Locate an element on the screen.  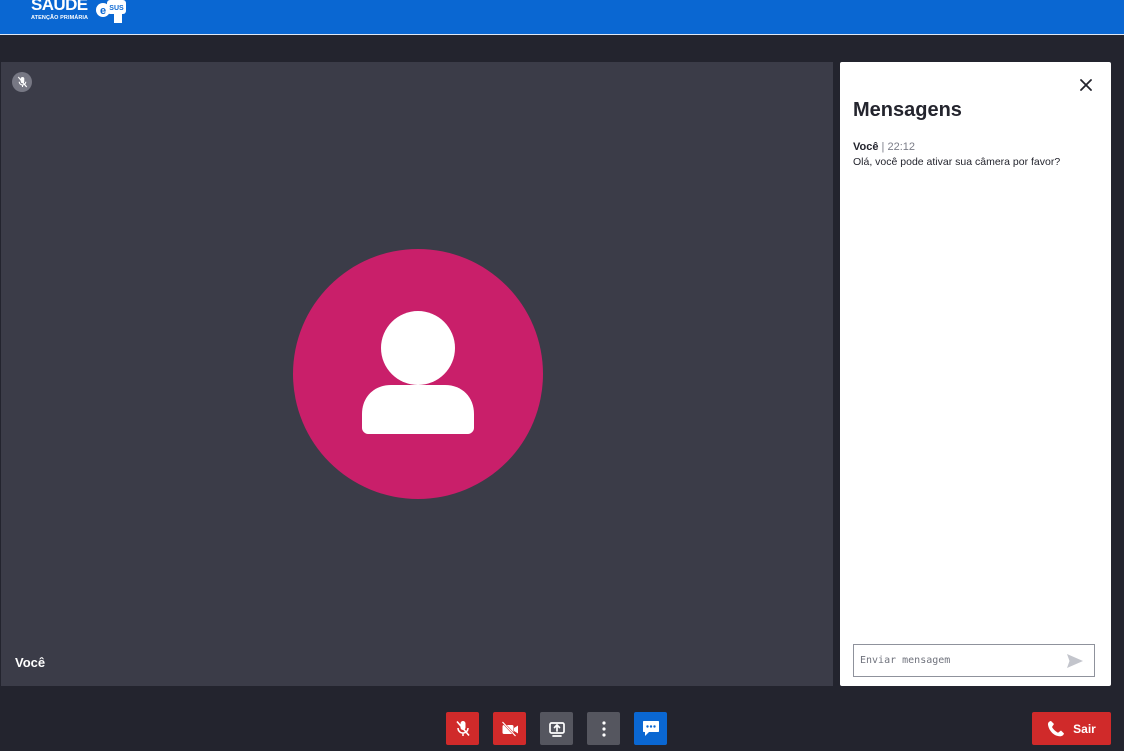
more-options-button is located at coordinates (603, 728).